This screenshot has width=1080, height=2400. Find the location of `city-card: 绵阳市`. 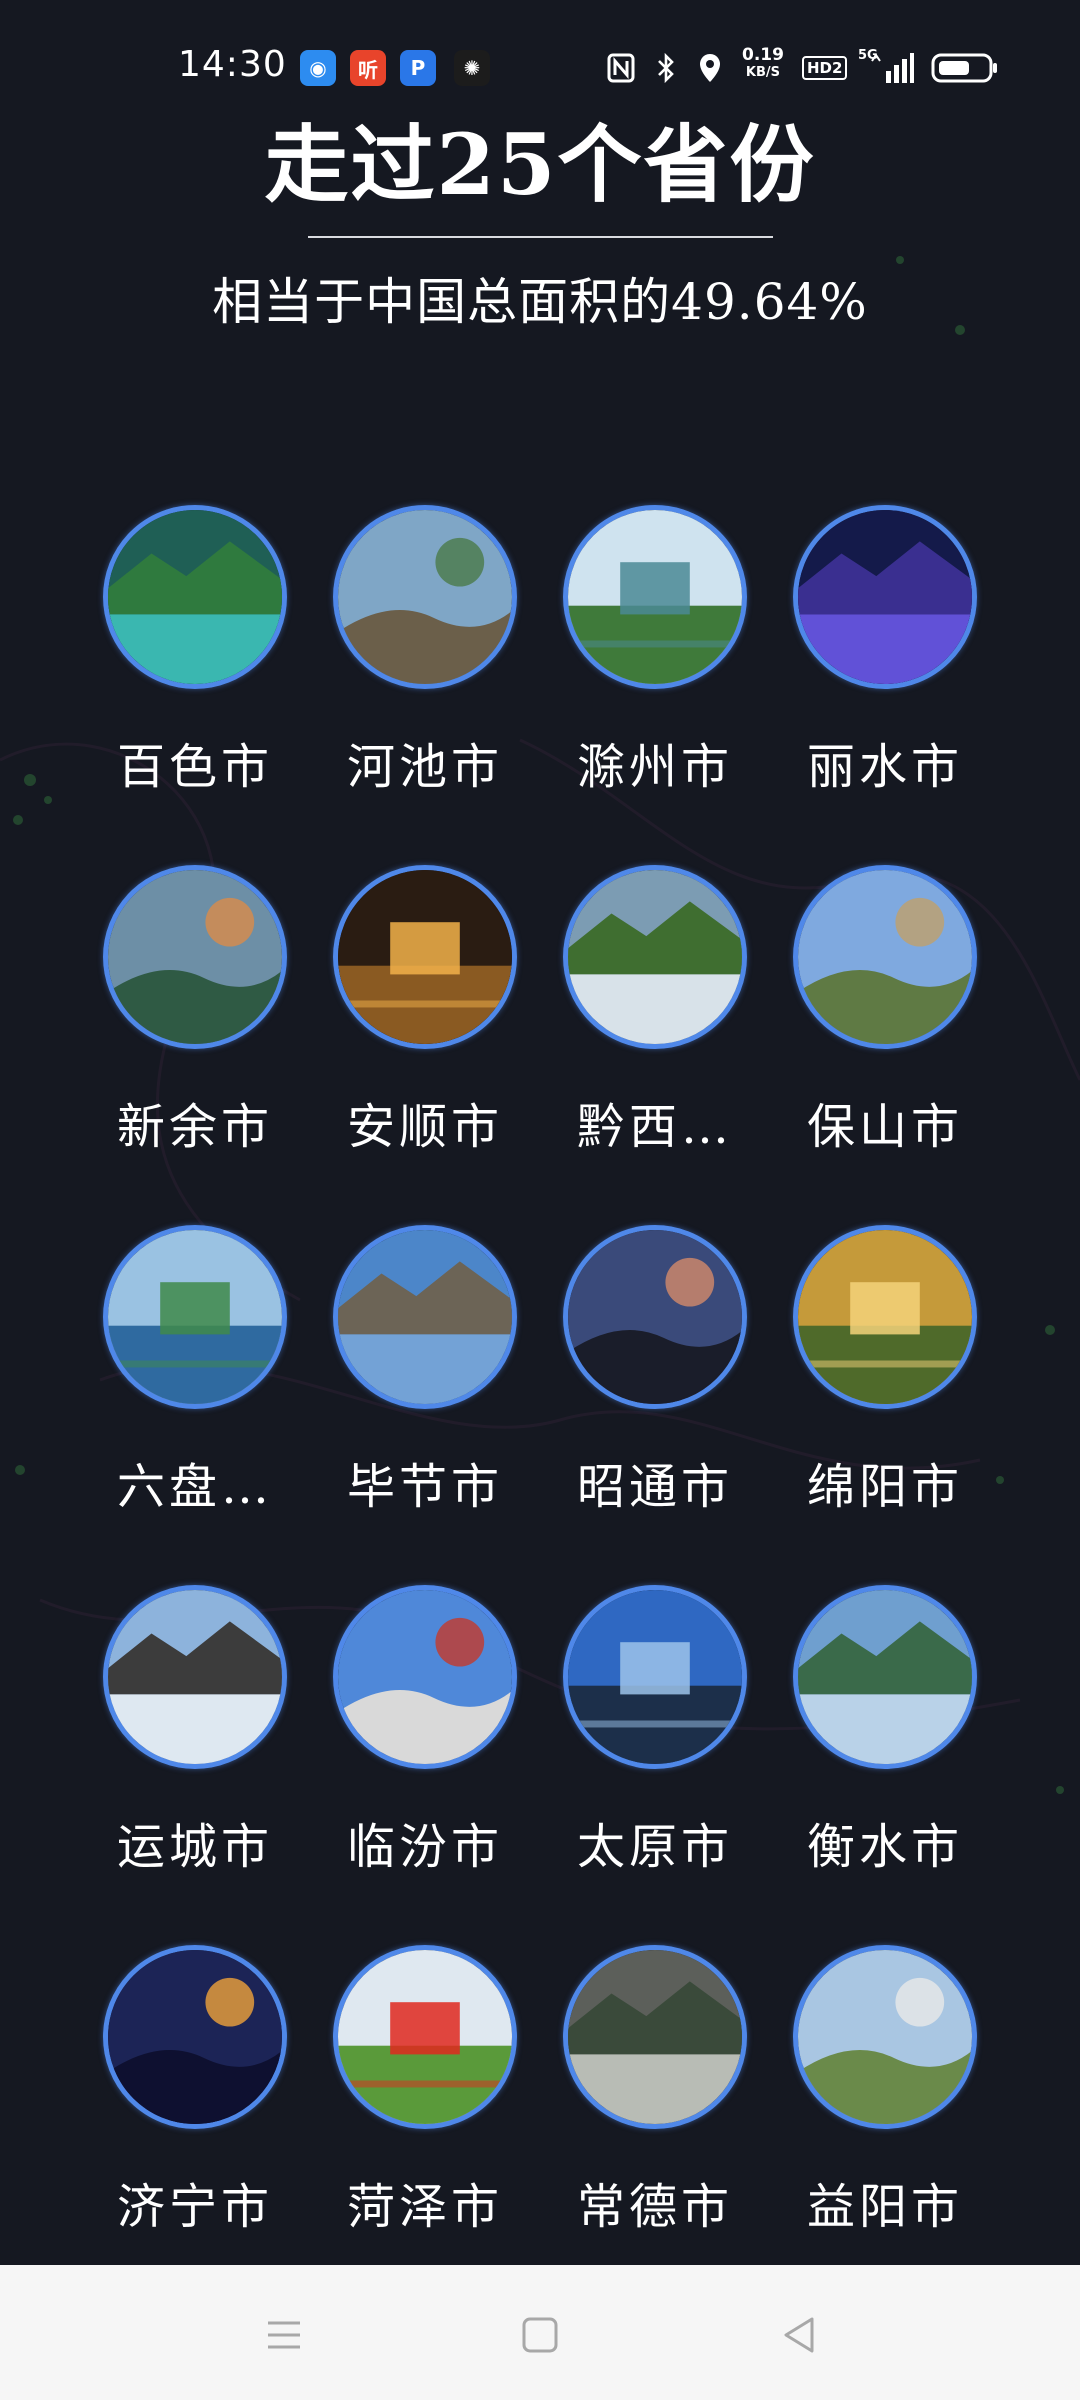

city-card: 绵阳市 is located at coordinates (885, 1371).